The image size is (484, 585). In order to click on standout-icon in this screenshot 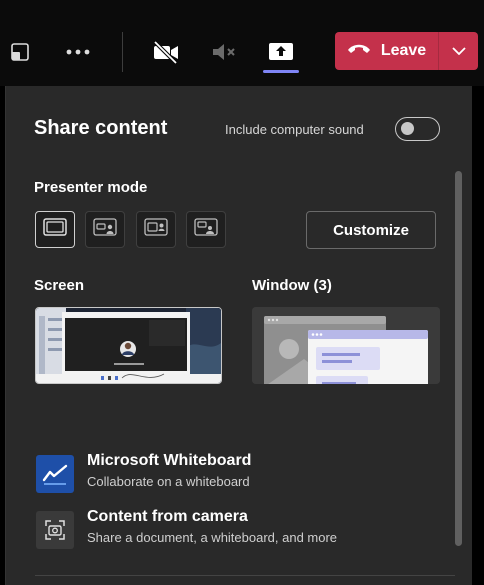, I will do `click(105, 229)`.